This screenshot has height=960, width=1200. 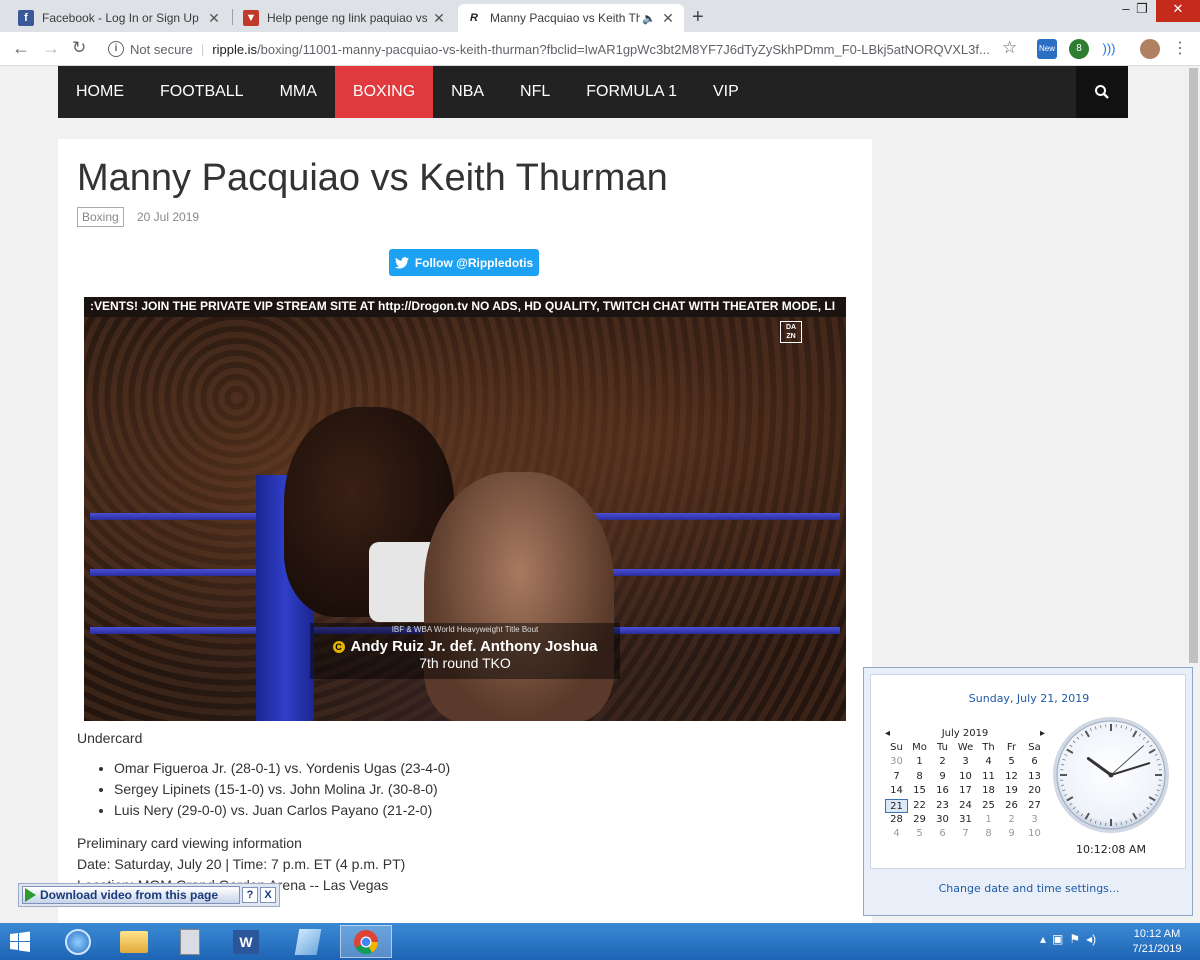 What do you see at coordinates (1057, 939) in the screenshot?
I see `network-icon: ▣` at bounding box center [1057, 939].